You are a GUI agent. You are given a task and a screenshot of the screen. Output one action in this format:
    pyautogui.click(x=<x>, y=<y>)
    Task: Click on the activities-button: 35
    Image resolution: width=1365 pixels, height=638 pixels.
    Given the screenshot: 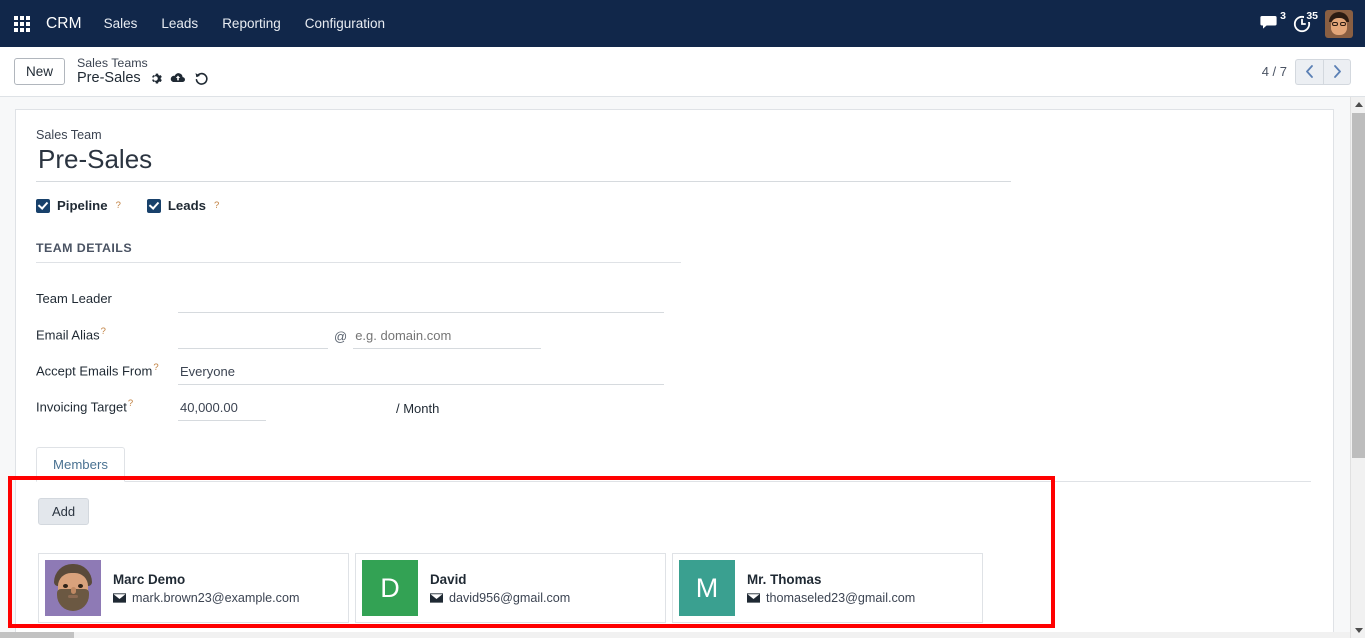 What is the action you would take?
    pyautogui.click(x=1306, y=21)
    